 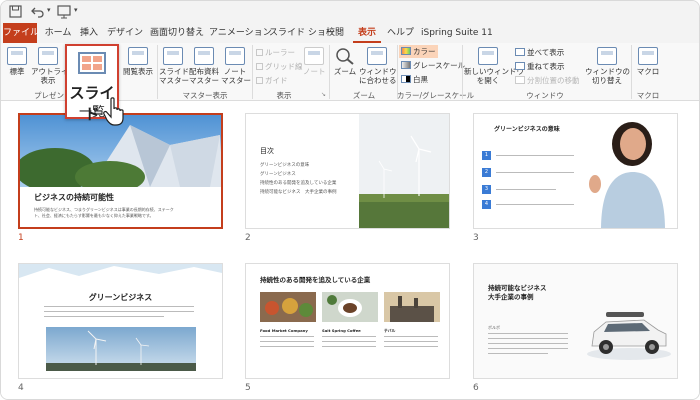 What do you see at coordinates (575, 321) in the screenshot?
I see `slide-thumbnail-6: 持続可能なビジネス 大手企業の事例 ボルボ` at bounding box center [575, 321].